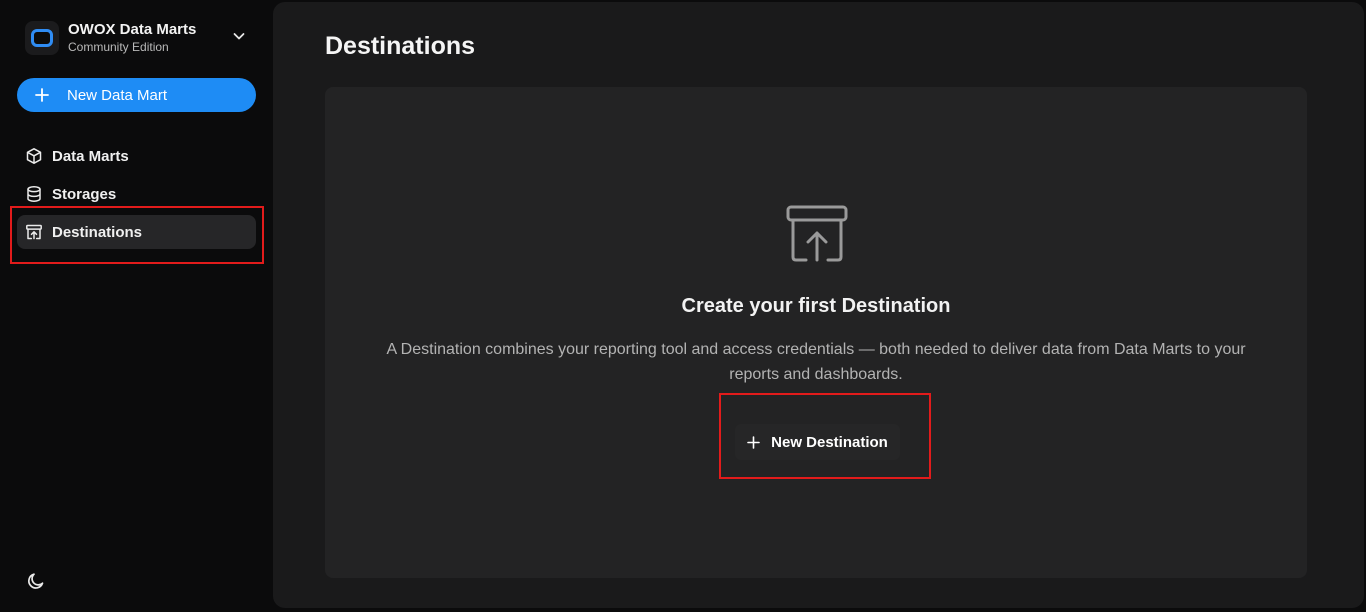 This screenshot has width=1366, height=612. Describe the element at coordinates (84, 194) in the screenshot. I see `sidebar-item-label: Storages` at that location.